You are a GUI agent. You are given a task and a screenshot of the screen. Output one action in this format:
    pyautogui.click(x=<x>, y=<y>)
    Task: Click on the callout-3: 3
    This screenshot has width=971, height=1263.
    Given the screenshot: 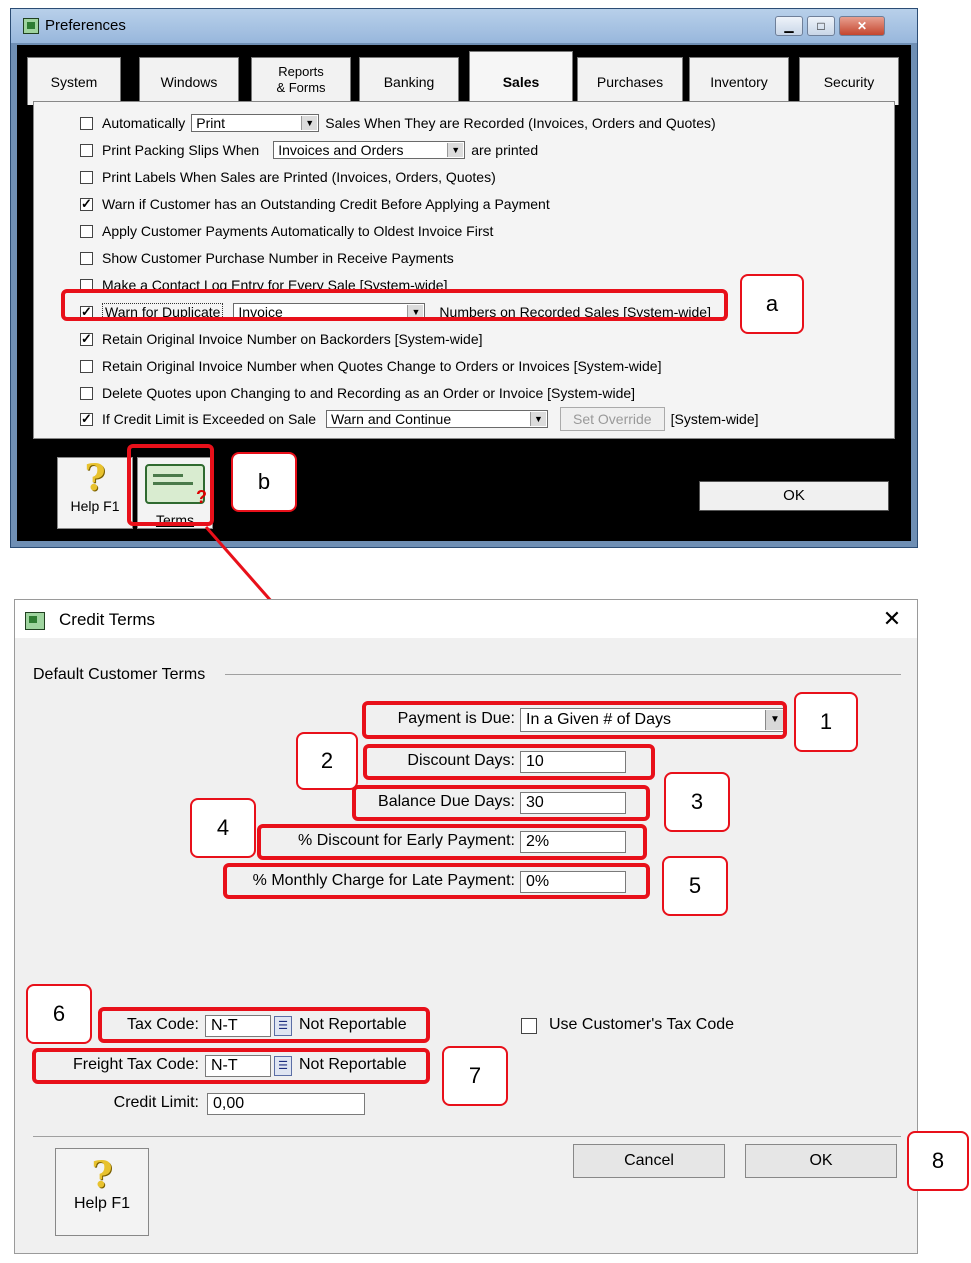 What is the action you would take?
    pyautogui.click(x=697, y=802)
    